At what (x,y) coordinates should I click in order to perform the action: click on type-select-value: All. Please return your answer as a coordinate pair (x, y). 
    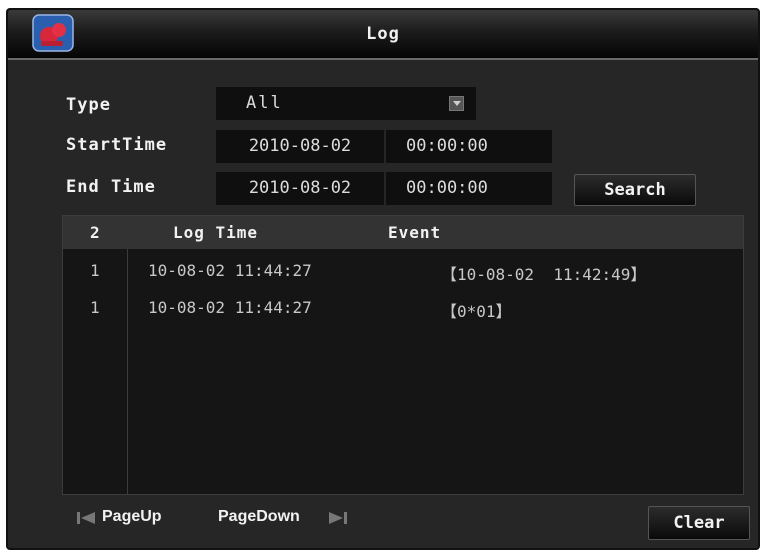
    Looking at the image, I should click on (264, 103).